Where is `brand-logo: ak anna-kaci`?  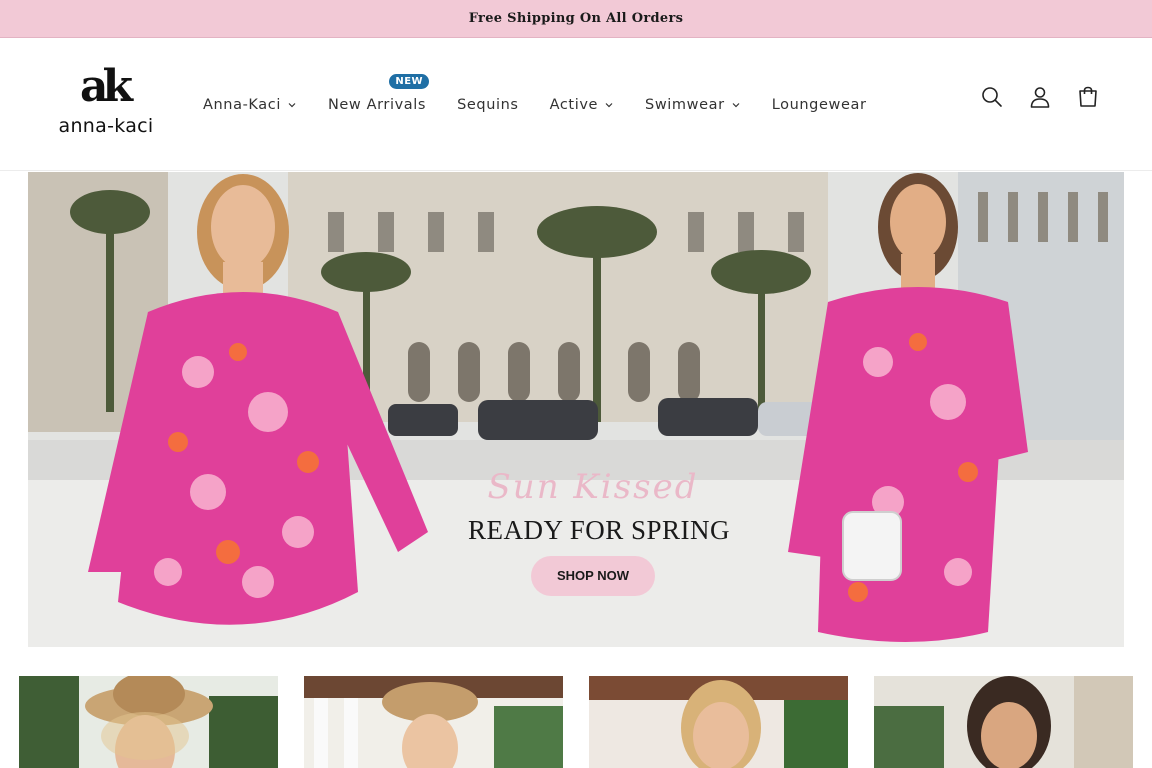
brand-logo: ak anna-kaci is located at coordinates (106, 99).